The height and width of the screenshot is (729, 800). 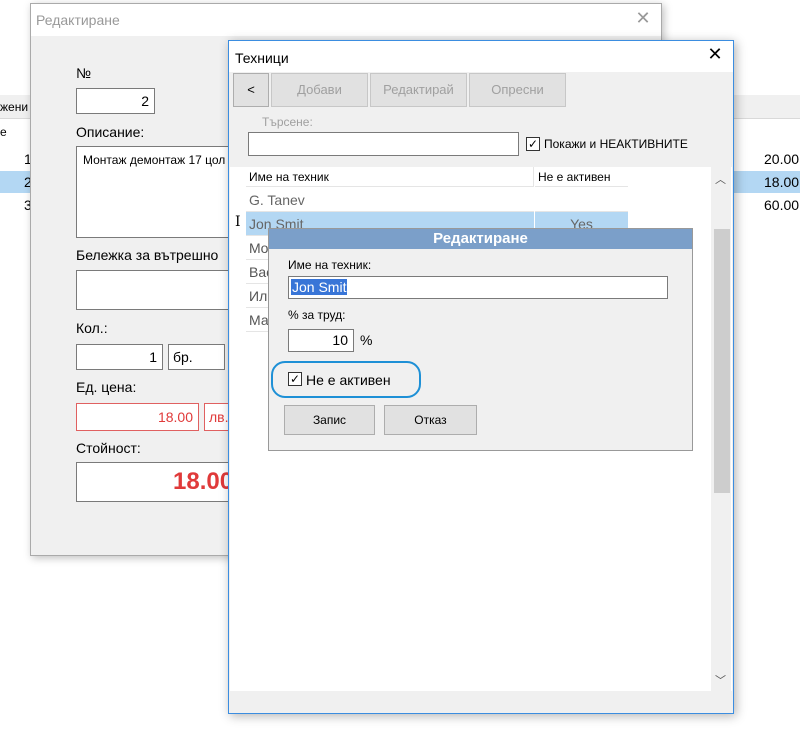 I want to click on technician-name-input: Jon Smit, so click(x=478, y=287).